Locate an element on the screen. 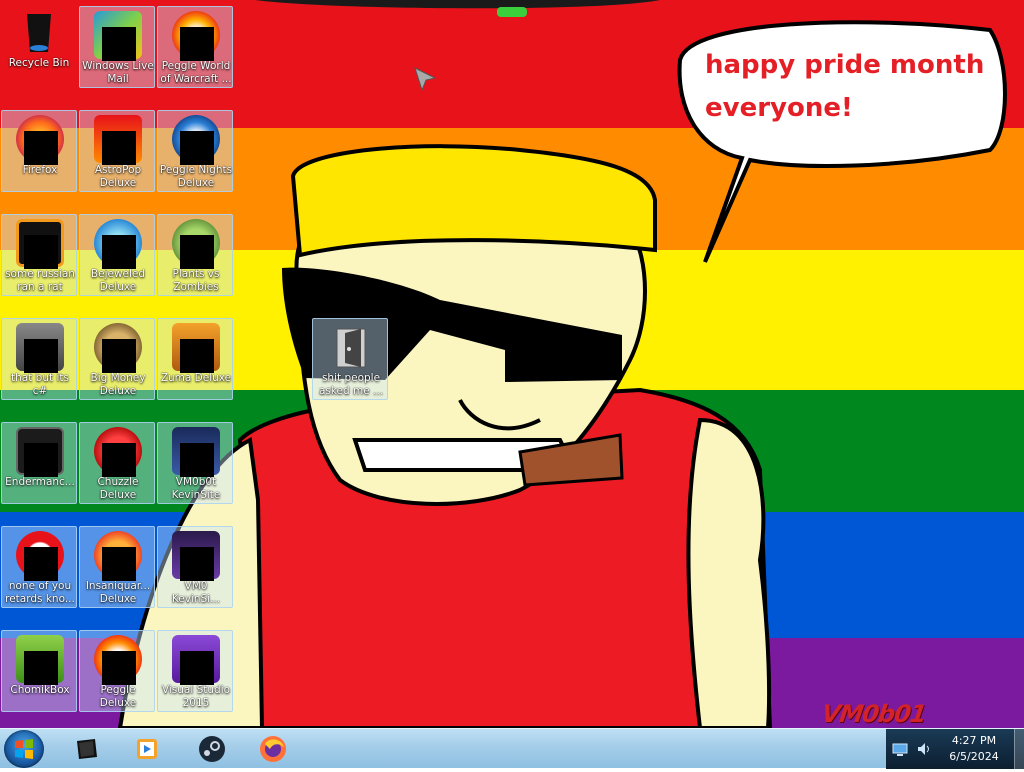 This screenshot has width=1024, height=772. speech-bubble-line-1: happy pride month is located at coordinates (845, 65).